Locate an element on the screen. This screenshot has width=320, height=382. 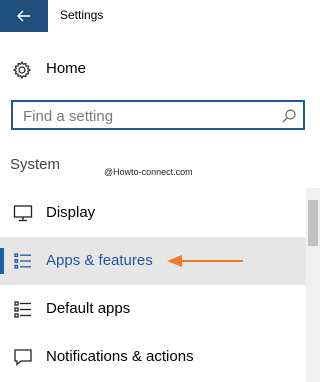
scrollbar-thumb is located at coordinates (313, 223).